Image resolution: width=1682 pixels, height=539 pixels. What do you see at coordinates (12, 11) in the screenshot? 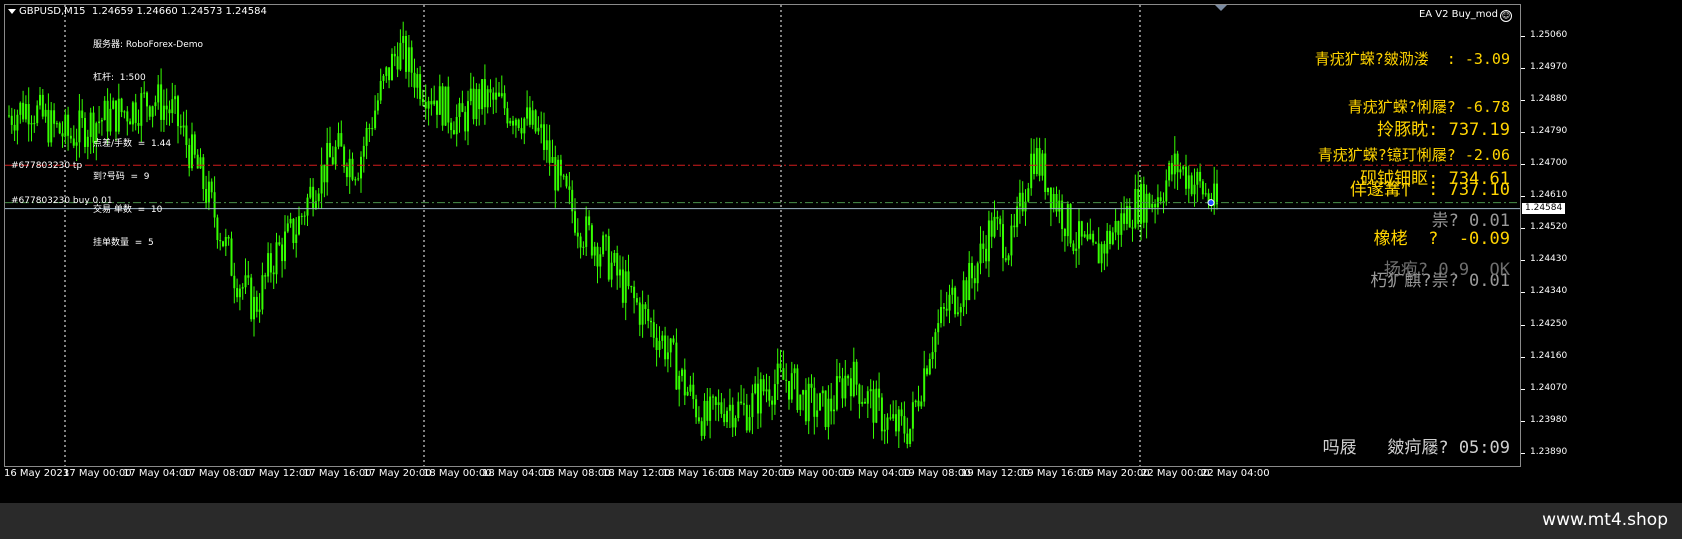
I see `chart-menu-arrow-icon` at bounding box center [12, 11].